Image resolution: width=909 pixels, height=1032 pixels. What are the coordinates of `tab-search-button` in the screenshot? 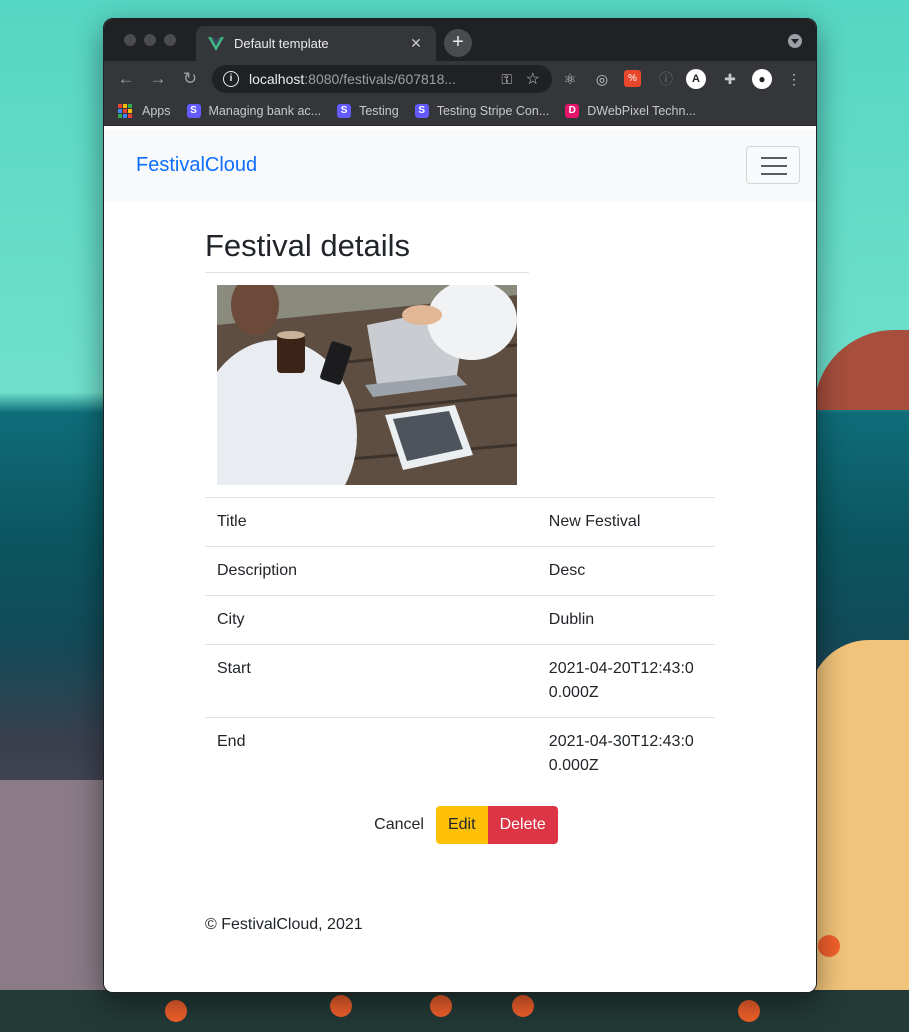 It's located at (795, 41).